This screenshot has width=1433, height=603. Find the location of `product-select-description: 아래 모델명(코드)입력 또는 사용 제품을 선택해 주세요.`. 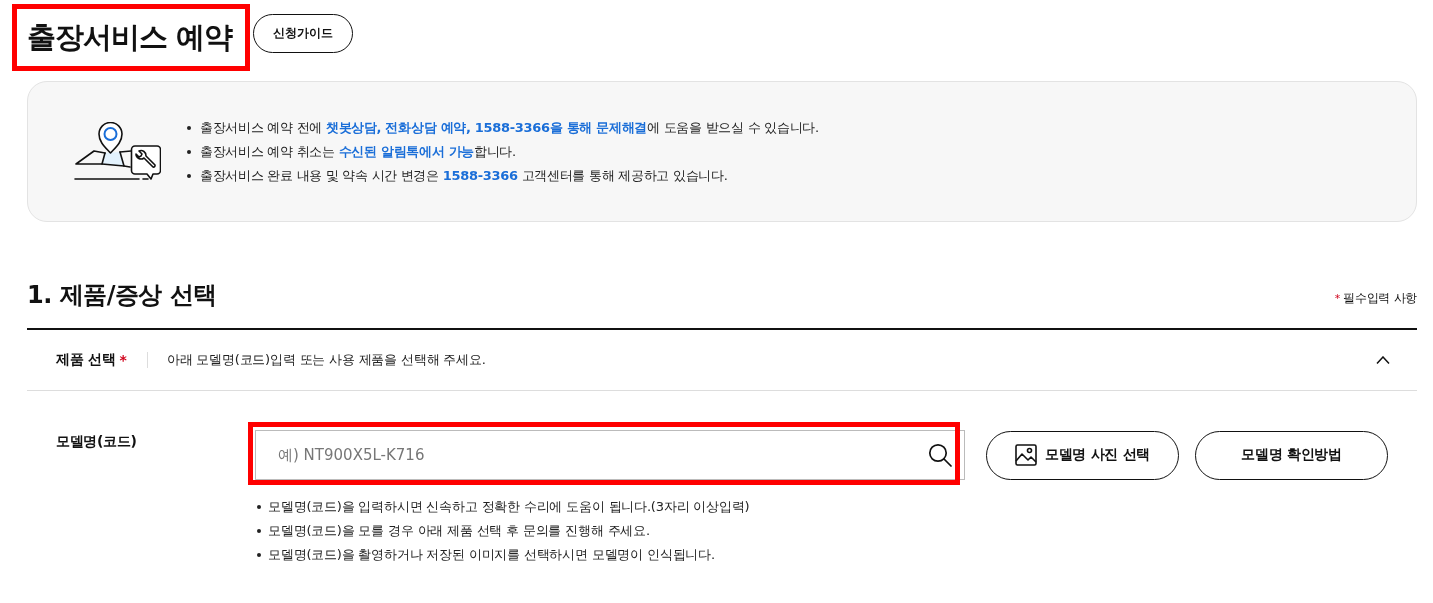

product-select-description: 아래 모델명(코드)입력 또는 사용 제품을 선택해 주세요. is located at coordinates (326, 360).